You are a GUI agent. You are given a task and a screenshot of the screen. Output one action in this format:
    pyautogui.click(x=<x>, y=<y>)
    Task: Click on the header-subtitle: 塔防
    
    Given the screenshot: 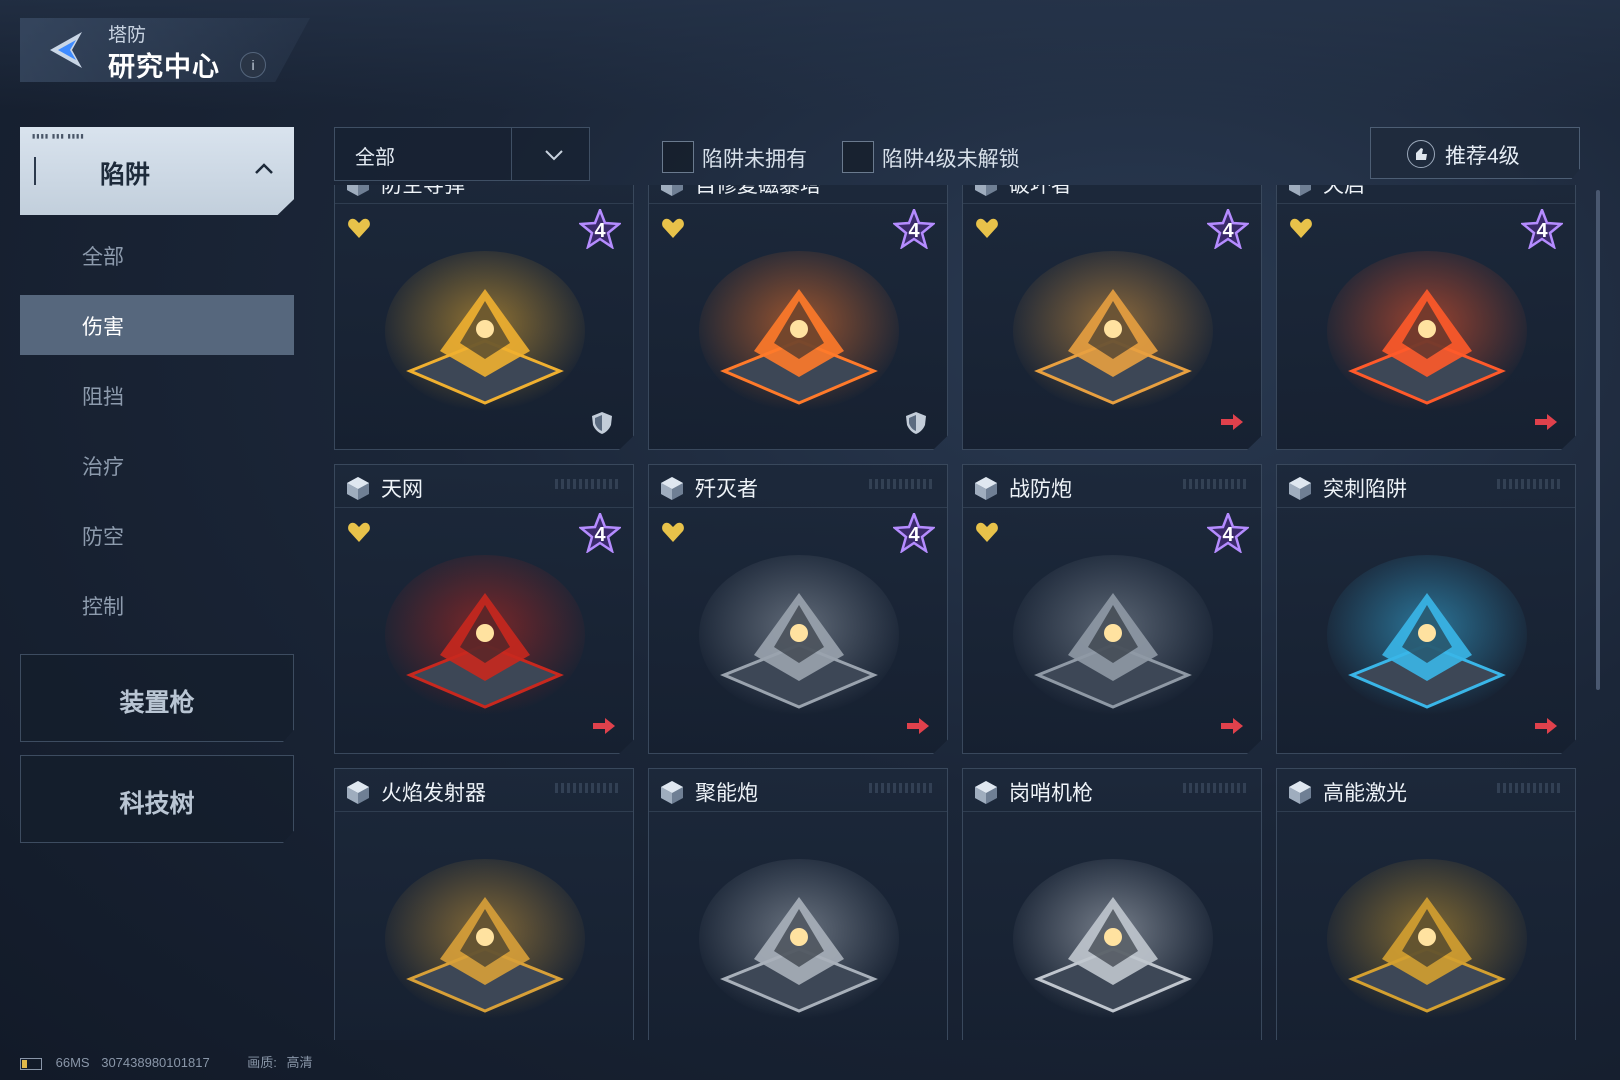 What is the action you would take?
    pyautogui.click(x=127, y=35)
    